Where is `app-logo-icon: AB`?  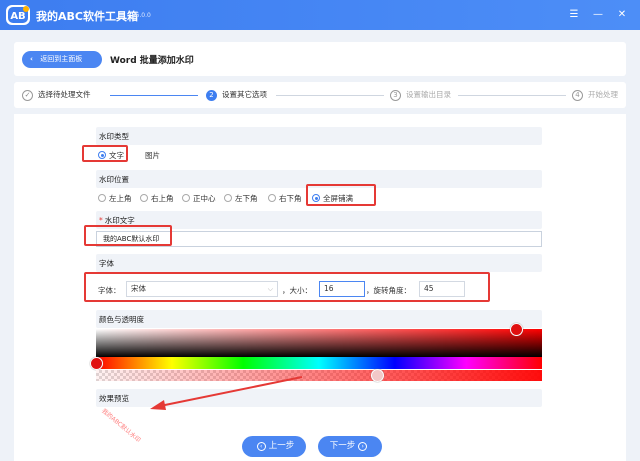
app-logo-icon: AB is located at coordinates (18, 15).